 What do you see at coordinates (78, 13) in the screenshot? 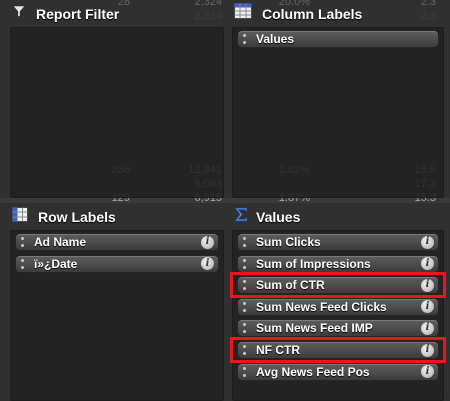
I see `report-filter-title: Report Filter` at bounding box center [78, 13].